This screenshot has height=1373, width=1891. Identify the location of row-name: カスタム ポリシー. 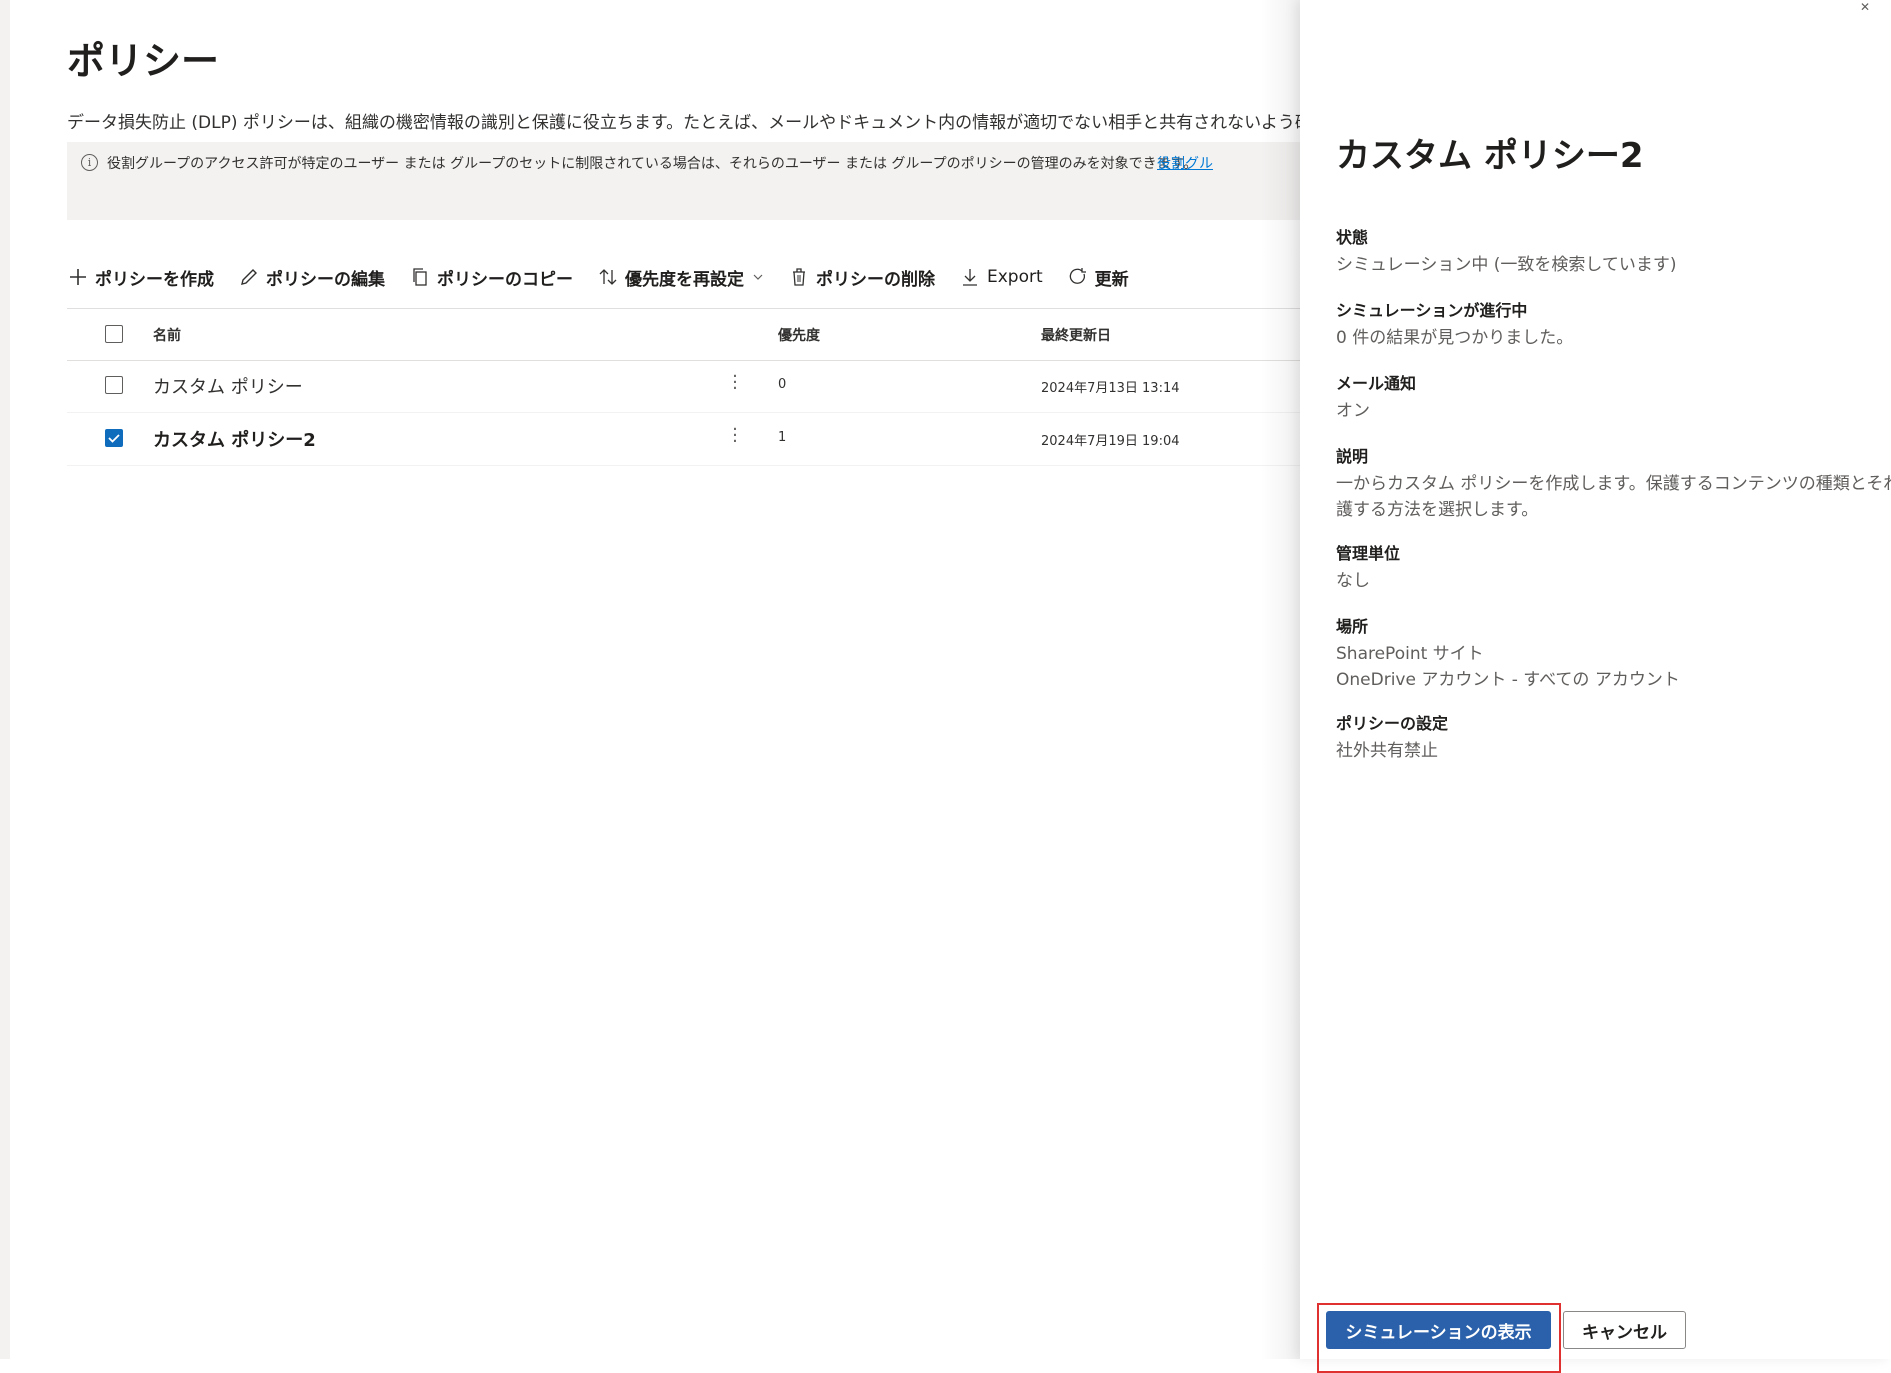
(228, 386).